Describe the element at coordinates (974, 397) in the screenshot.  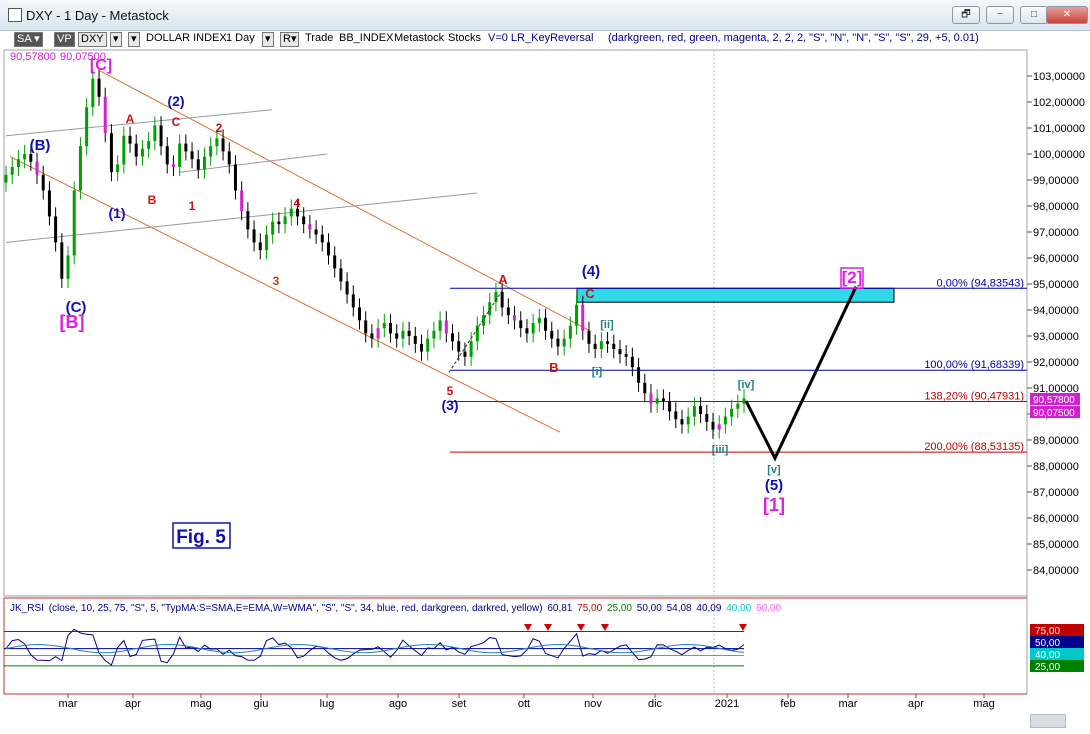
I see `fib-label: 138,20% (90,47931)` at that location.